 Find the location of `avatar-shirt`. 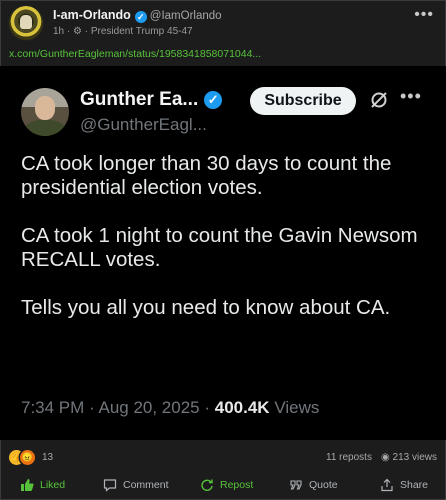

avatar-shirt is located at coordinates (45, 128).